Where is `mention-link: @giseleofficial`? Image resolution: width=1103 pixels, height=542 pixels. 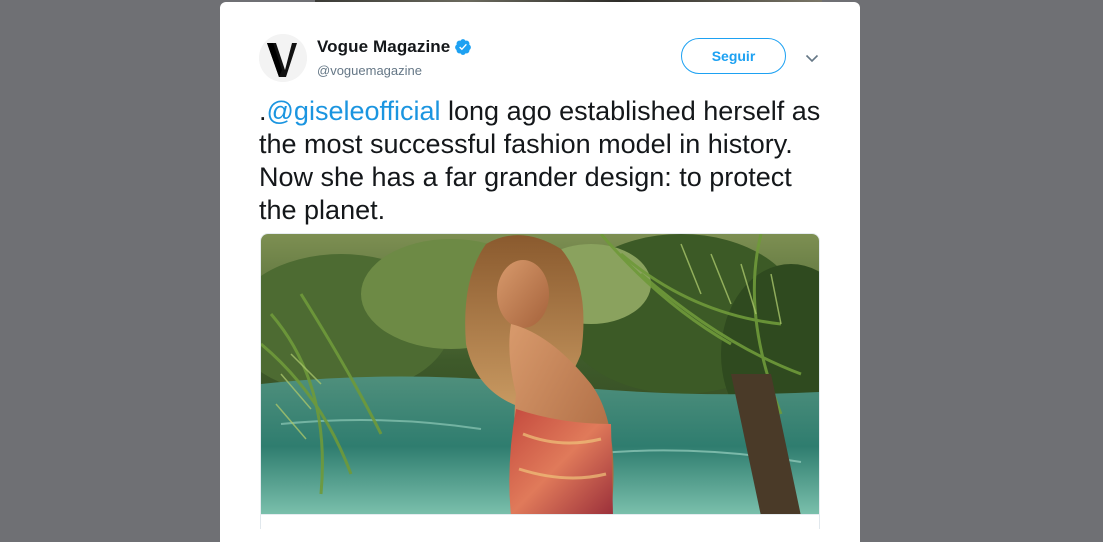 mention-link: @giseleofficial is located at coordinates (354, 111).